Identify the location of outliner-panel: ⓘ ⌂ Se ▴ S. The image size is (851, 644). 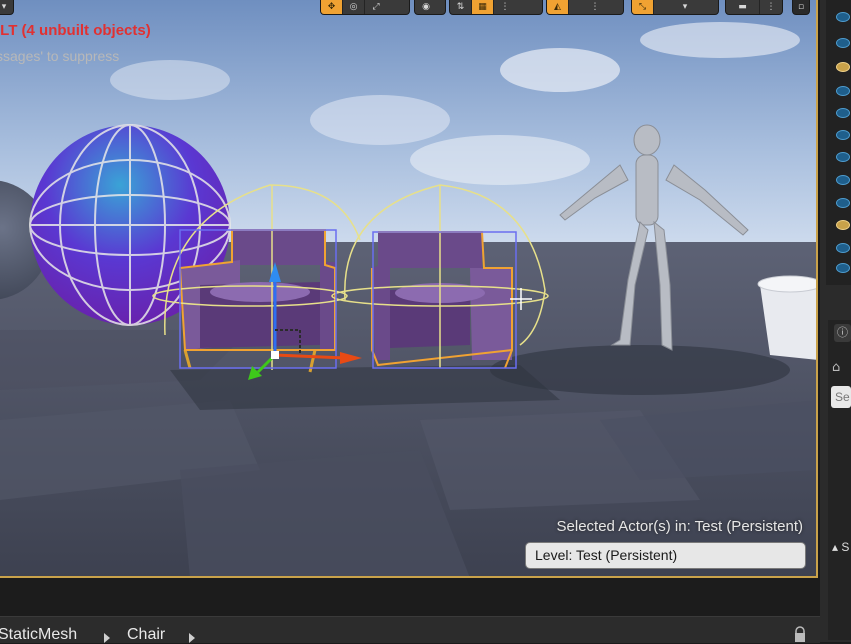
(835, 321).